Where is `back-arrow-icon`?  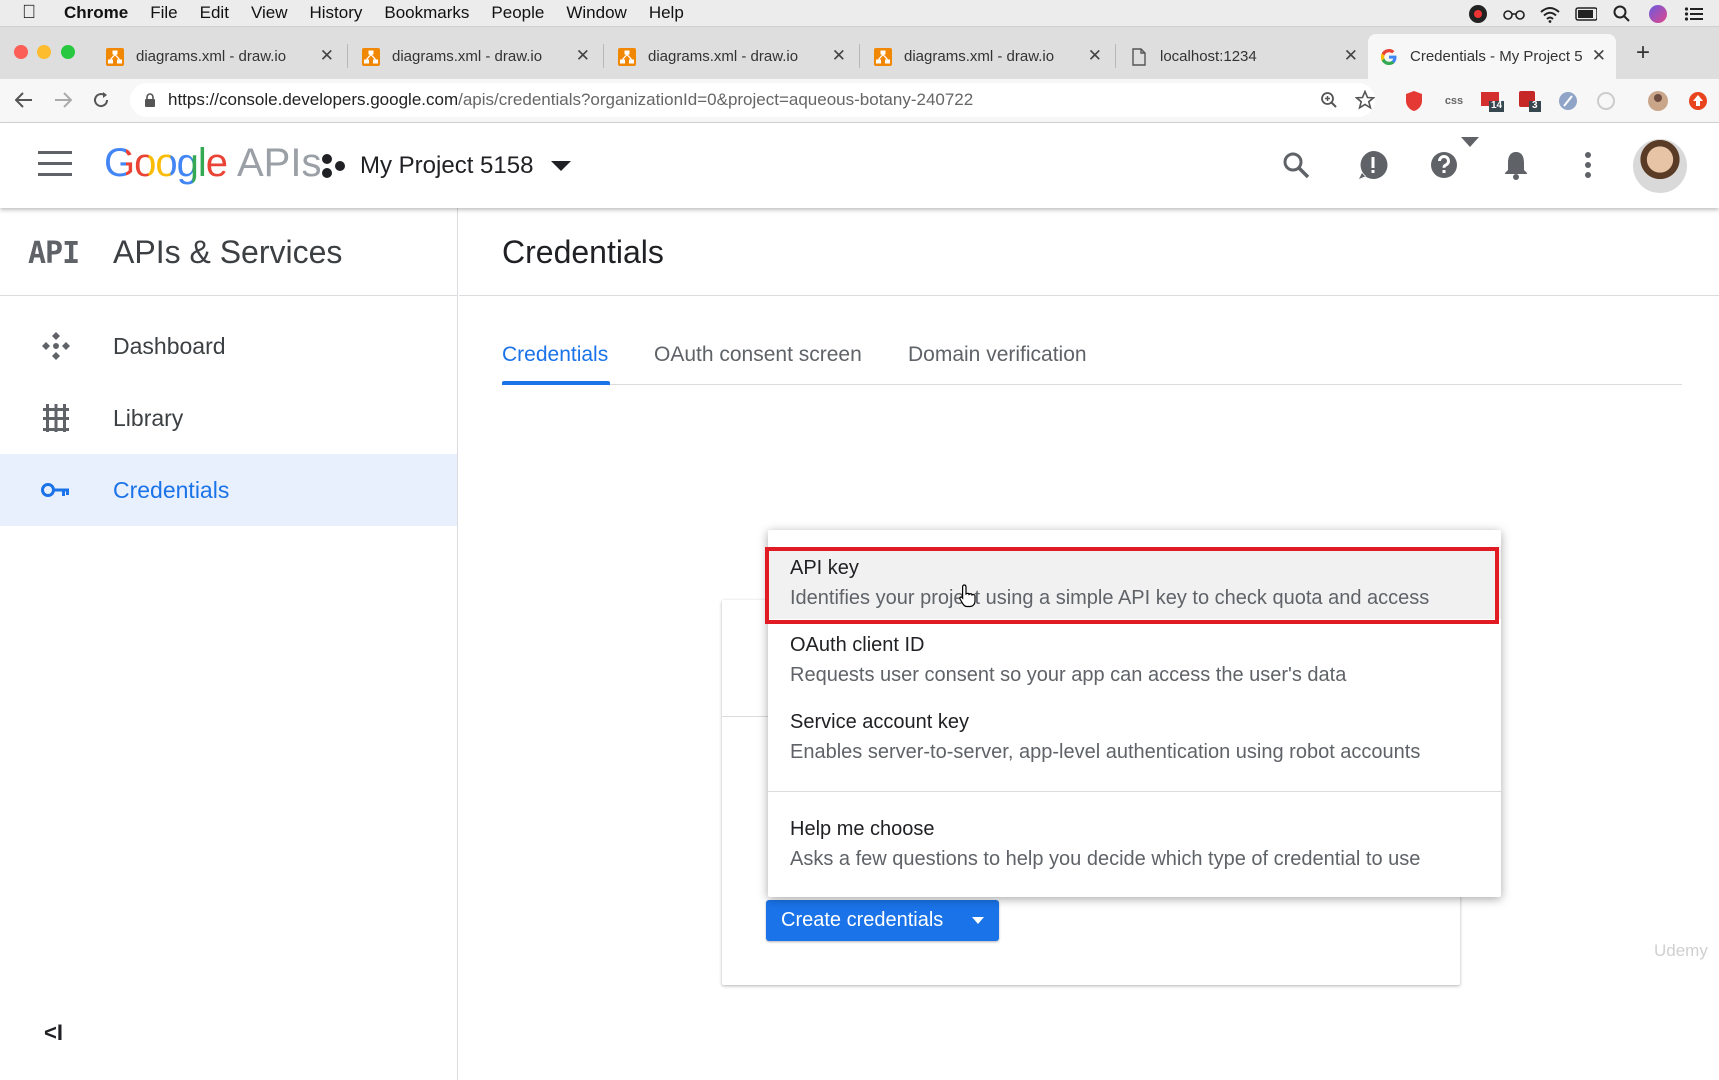 back-arrow-icon is located at coordinates (24, 100).